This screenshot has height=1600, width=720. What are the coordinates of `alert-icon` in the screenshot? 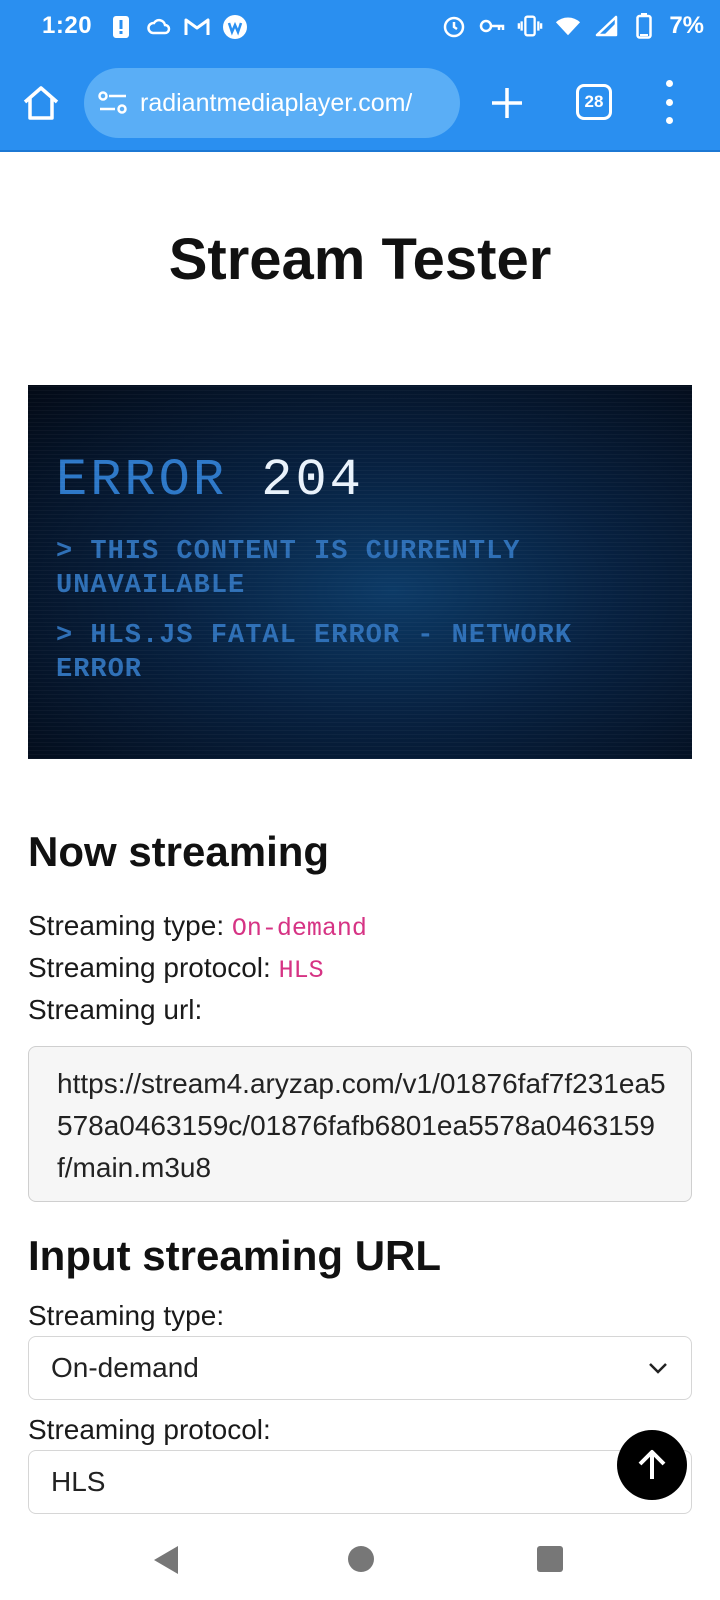 It's located at (121, 27).